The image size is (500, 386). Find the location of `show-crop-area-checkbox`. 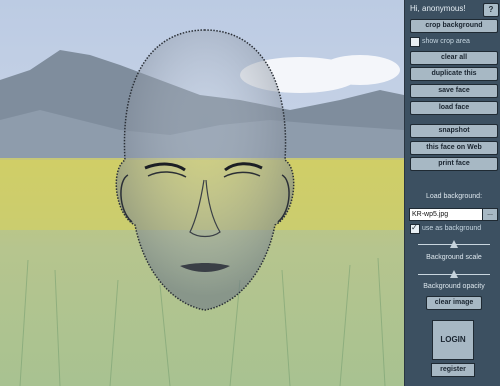

show-crop-area-checkbox is located at coordinates (415, 42).